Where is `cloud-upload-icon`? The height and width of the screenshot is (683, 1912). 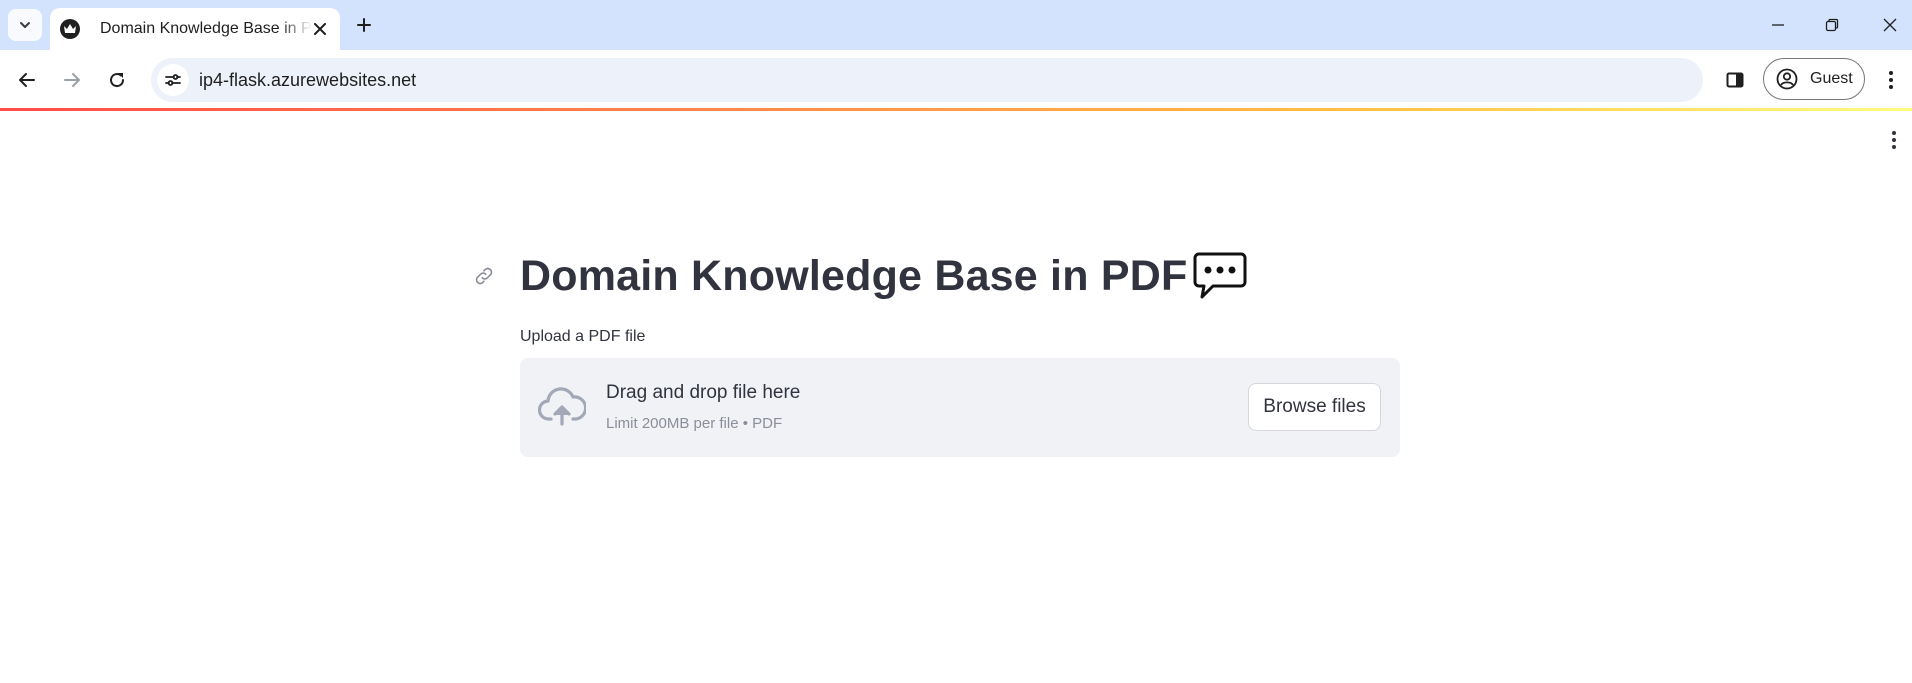
cloud-upload-icon is located at coordinates (562, 407).